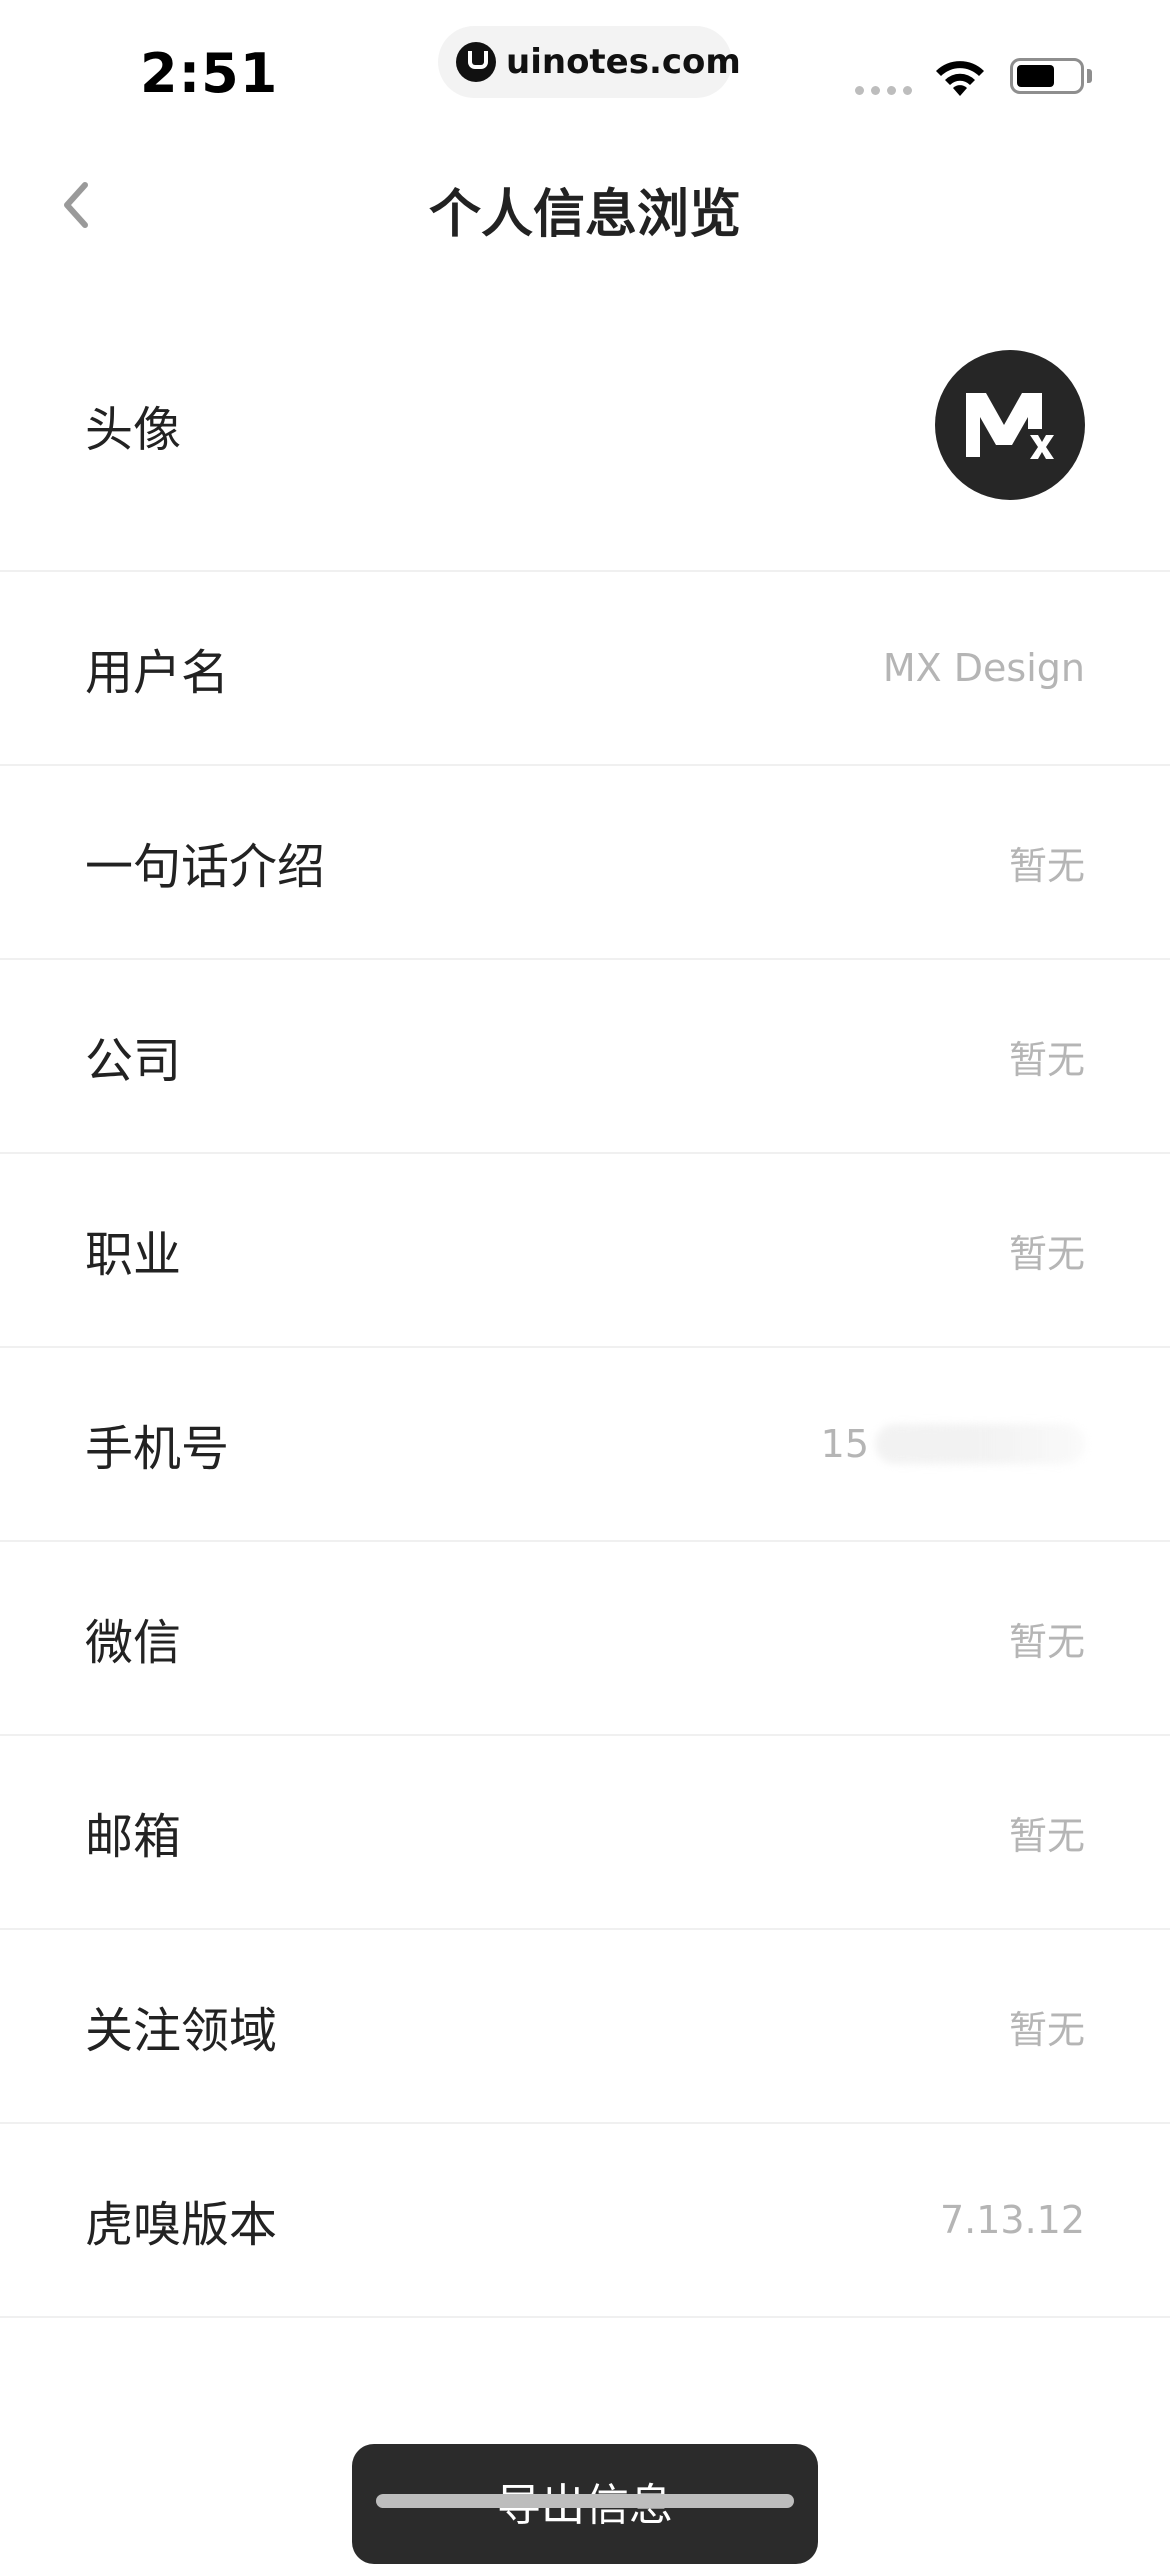  I want to click on row-label: 头像, so click(133, 430).